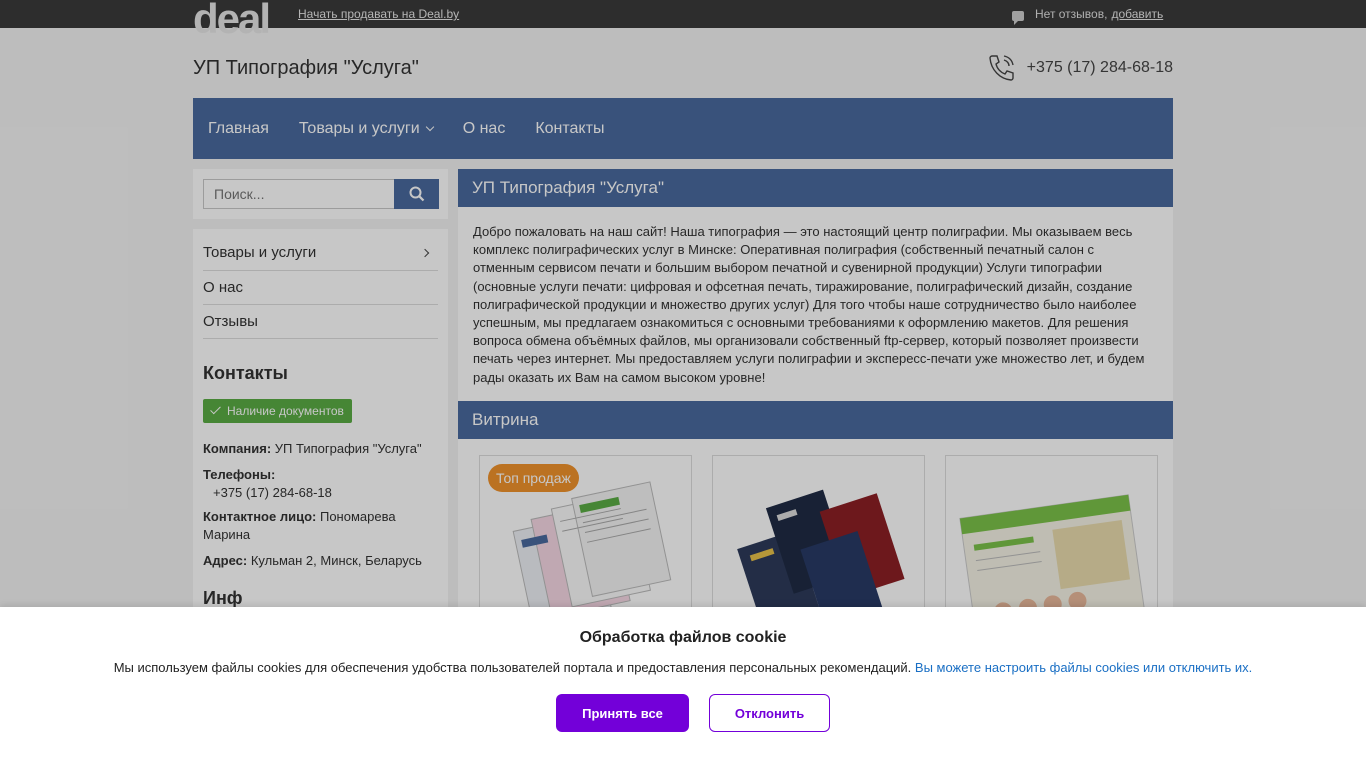 The width and height of the screenshot is (1366, 768). Describe the element at coordinates (769, 713) in the screenshot. I see `decline-button: Отклонить` at that location.